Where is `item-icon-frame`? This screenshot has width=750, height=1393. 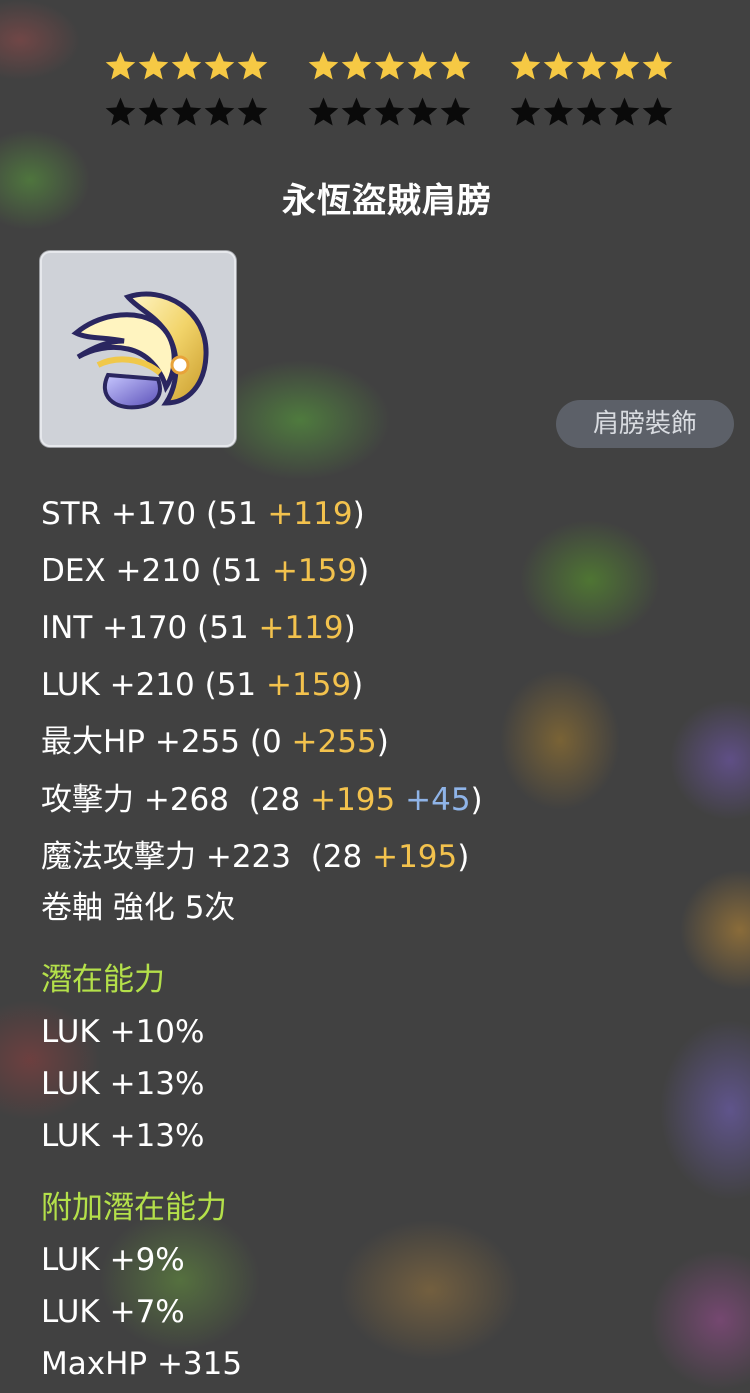 item-icon-frame is located at coordinates (138, 349).